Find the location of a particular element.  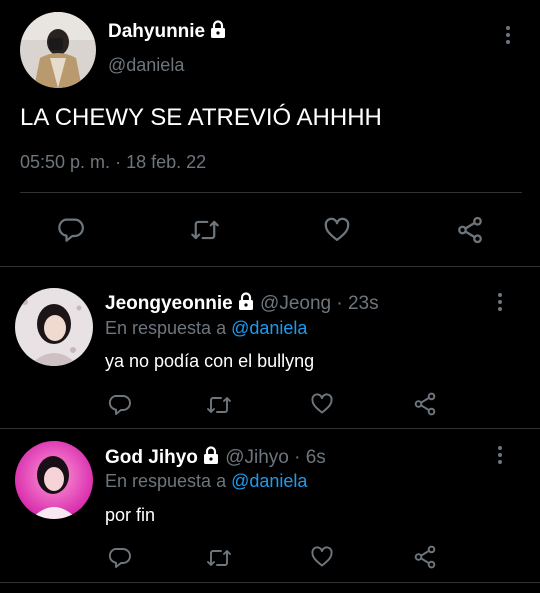

main-author-name-row: Dahyunnie is located at coordinates (167, 31).